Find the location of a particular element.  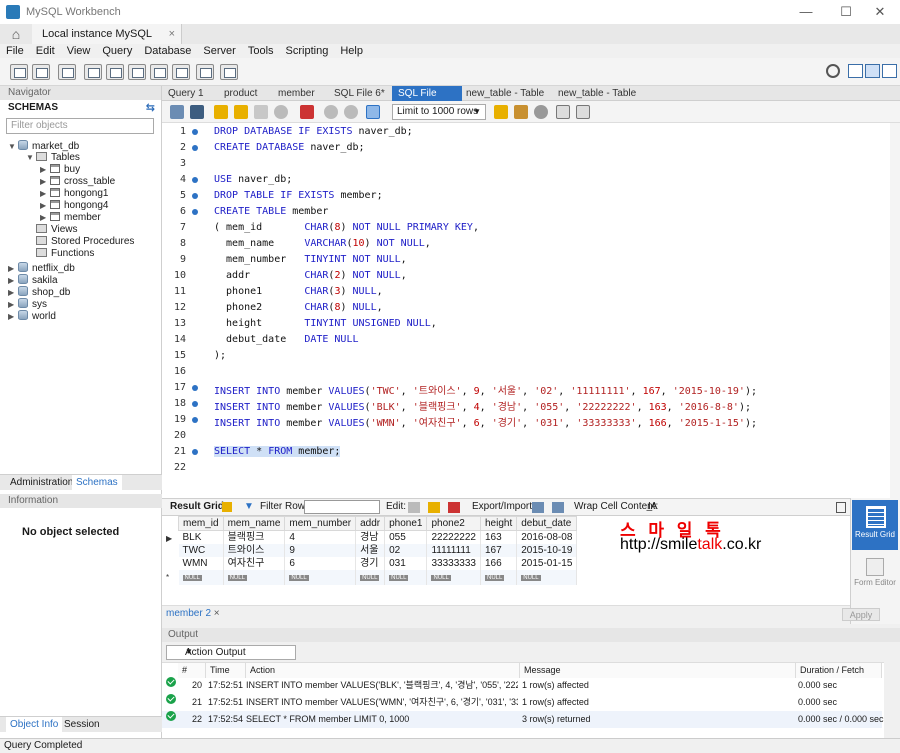

save-icon is located at coordinates (197, 112).